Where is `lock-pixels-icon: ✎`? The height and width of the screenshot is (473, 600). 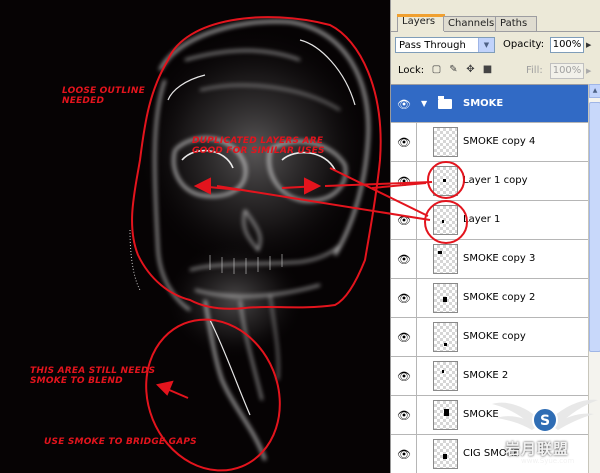 lock-pixels-icon: ✎ is located at coordinates (453, 69).